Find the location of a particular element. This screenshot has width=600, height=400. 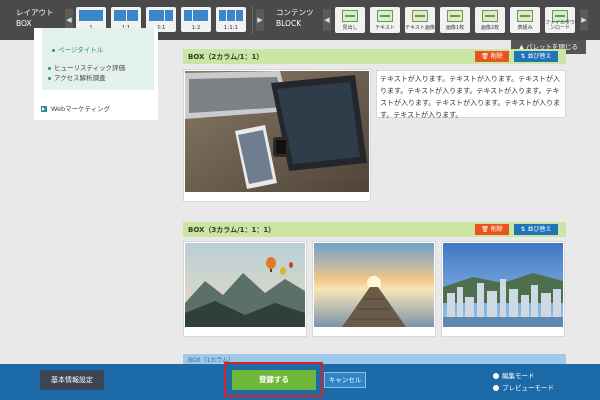

content-block-title: コンテンツ BLOCK is located at coordinates (295, 18).